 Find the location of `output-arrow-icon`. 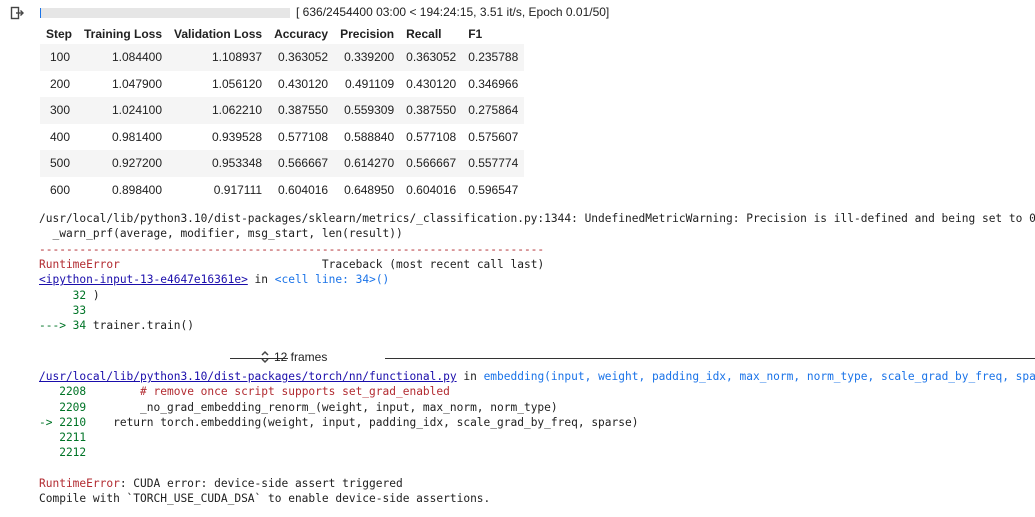

output-arrow-icon is located at coordinates (17, 13).